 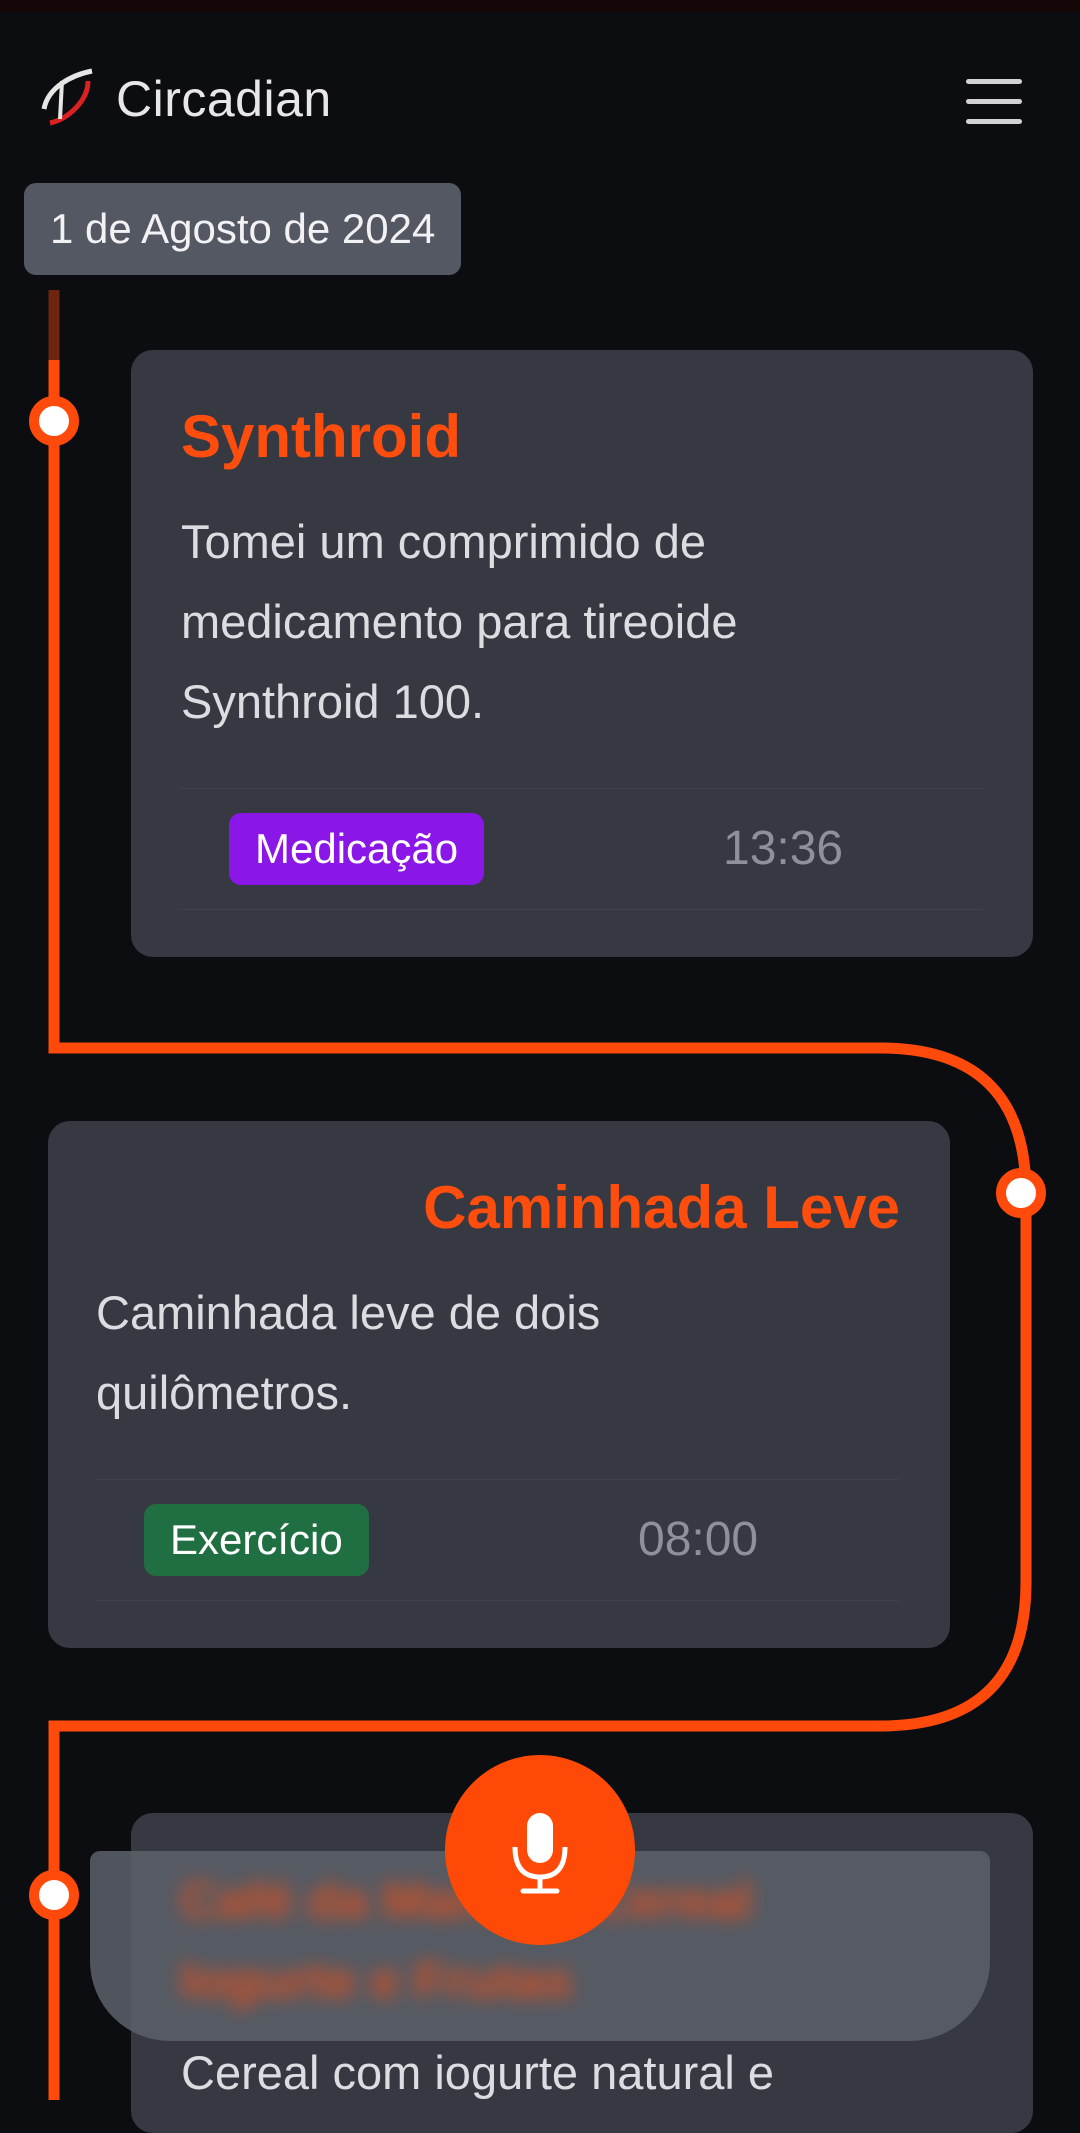 What do you see at coordinates (661, 1207) in the screenshot?
I see `entry-title: Caminhada Leve` at bounding box center [661, 1207].